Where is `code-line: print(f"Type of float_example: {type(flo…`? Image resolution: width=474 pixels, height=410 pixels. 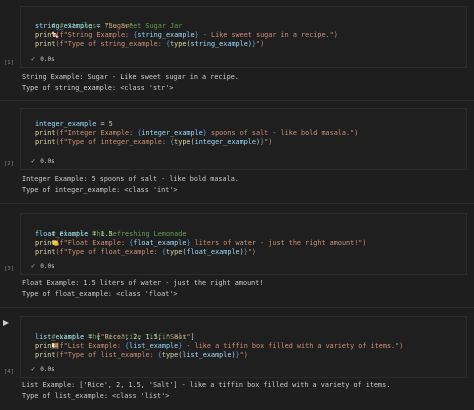 code-line: print(f"Type of float_example: {type(flo… is located at coordinates (145, 252).